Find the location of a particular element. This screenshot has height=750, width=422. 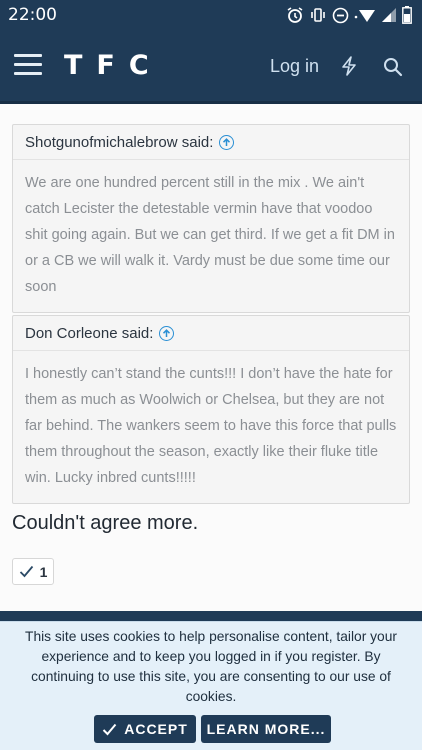

accept-button: ACCEPT is located at coordinates (145, 729).